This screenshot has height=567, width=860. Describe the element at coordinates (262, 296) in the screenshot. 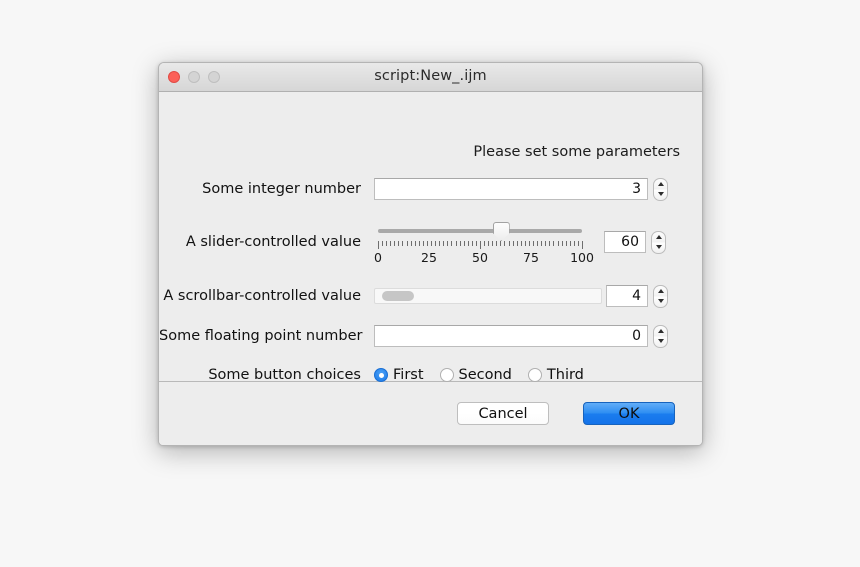

I see `label-scrollbar-controlled-value: A scrollbar-controlled value` at that location.